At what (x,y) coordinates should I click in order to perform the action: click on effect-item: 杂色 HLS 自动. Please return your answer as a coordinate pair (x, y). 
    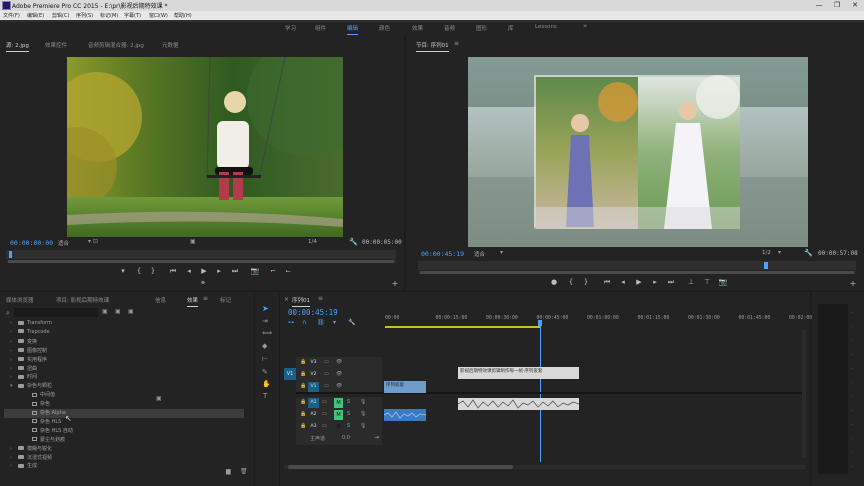
    Looking at the image, I should click on (124, 431).